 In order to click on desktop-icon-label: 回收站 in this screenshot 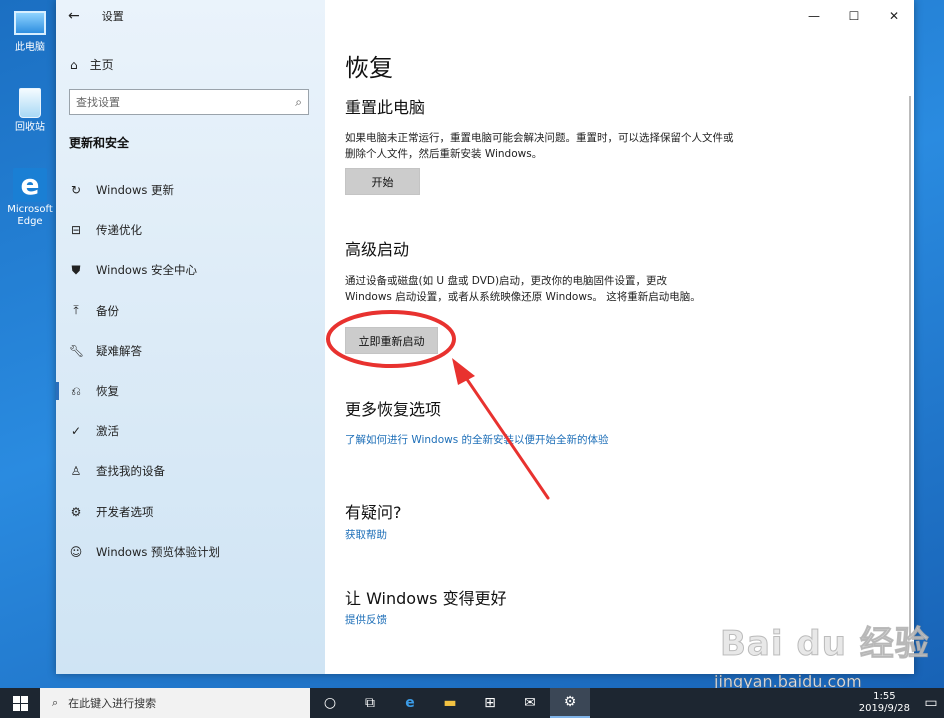, I will do `click(30, 127)`.